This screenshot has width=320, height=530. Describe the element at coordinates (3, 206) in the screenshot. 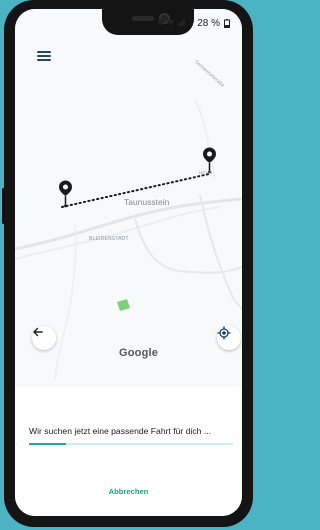

I see `side-button` at that location.